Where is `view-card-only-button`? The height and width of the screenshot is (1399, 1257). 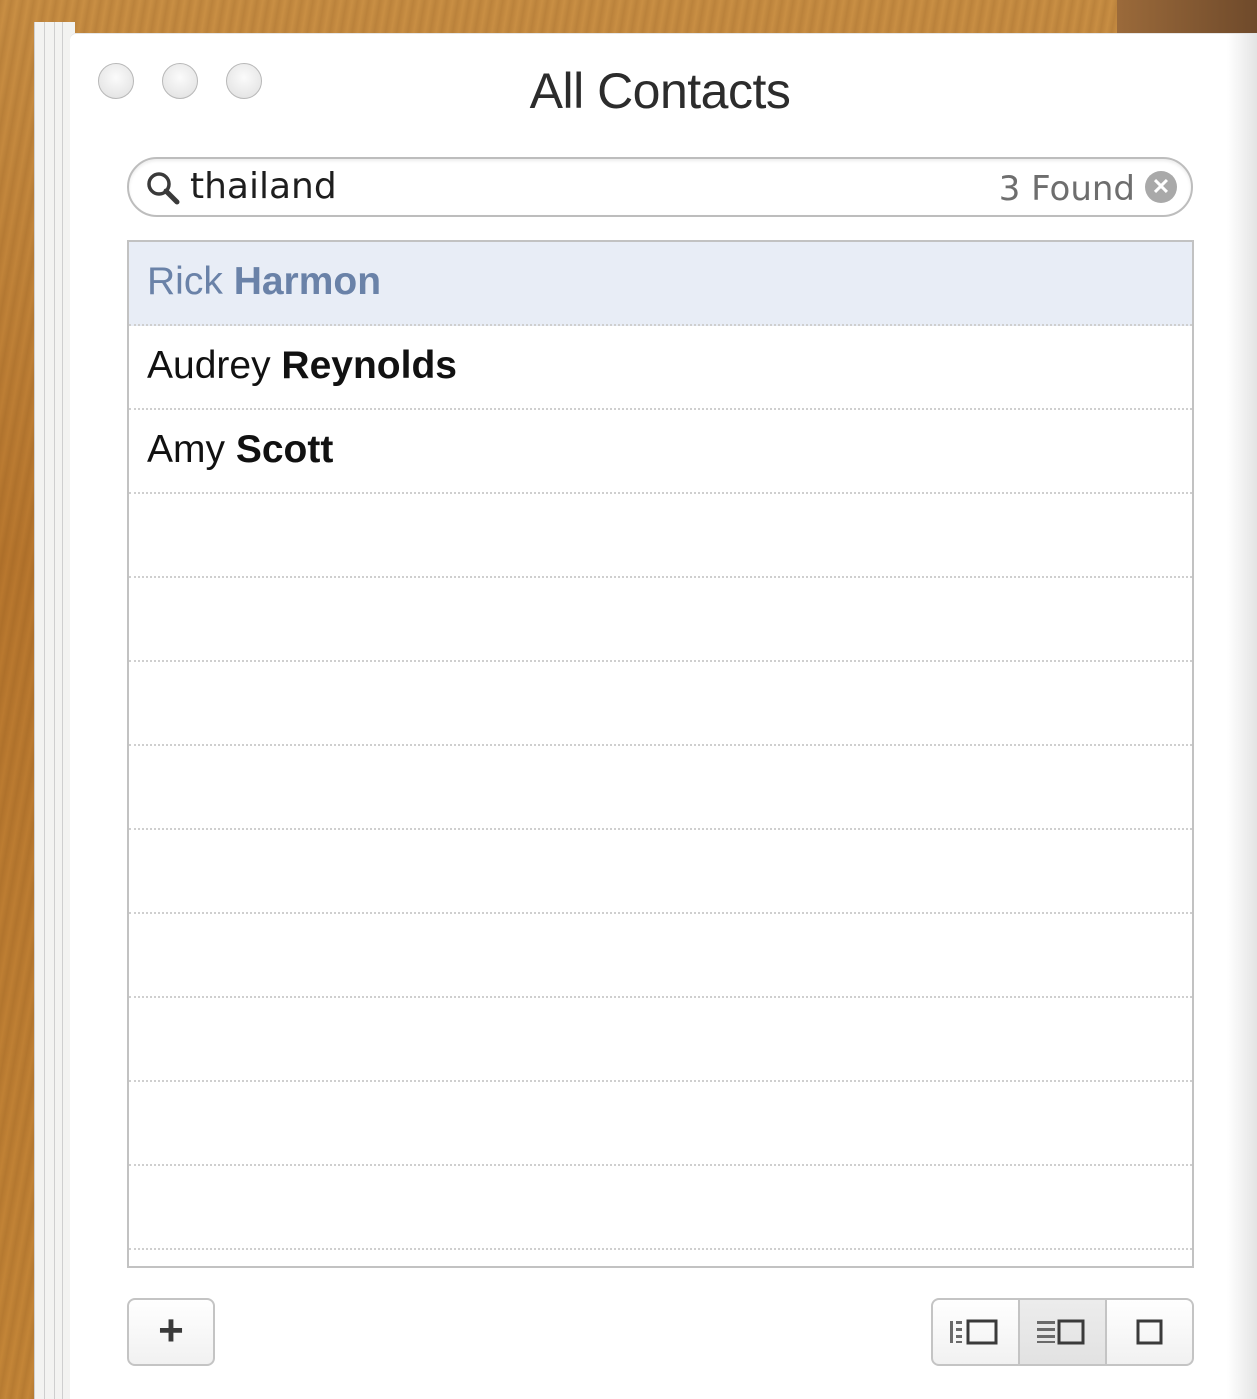
view-card-only-button is located at coordinates (1148, 1332).